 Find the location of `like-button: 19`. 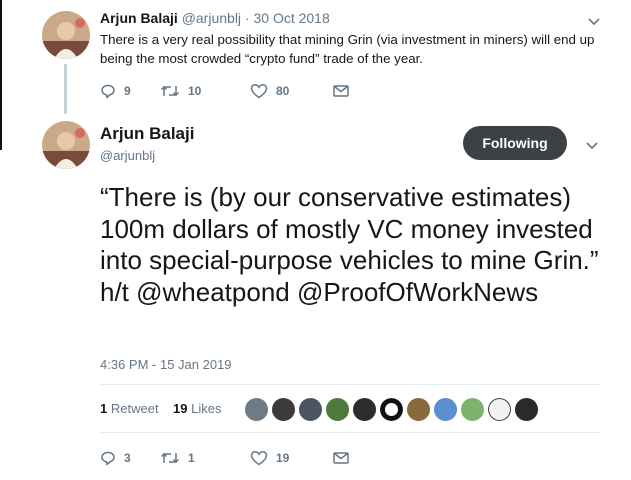

like-button: 19 is located at coordinates (291, 458).